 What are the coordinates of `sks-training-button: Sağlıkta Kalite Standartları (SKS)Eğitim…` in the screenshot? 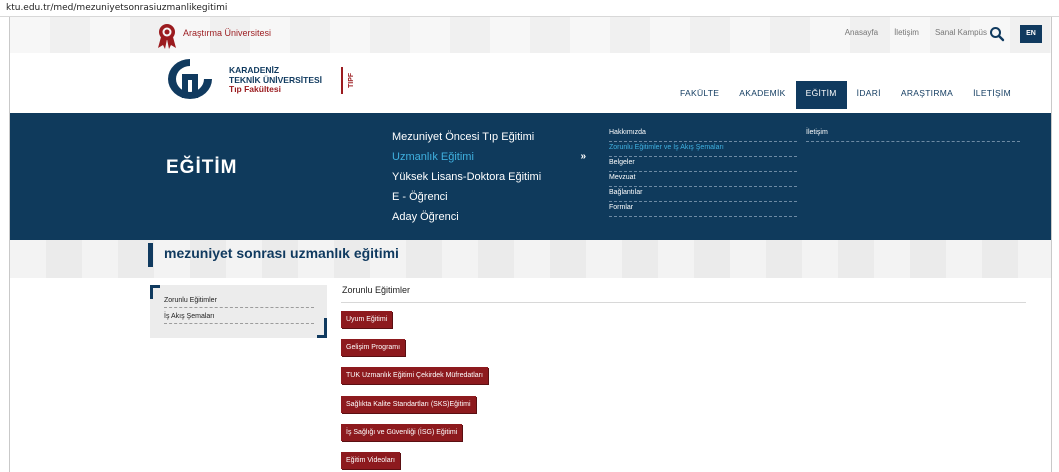 It's located at (408, 404).